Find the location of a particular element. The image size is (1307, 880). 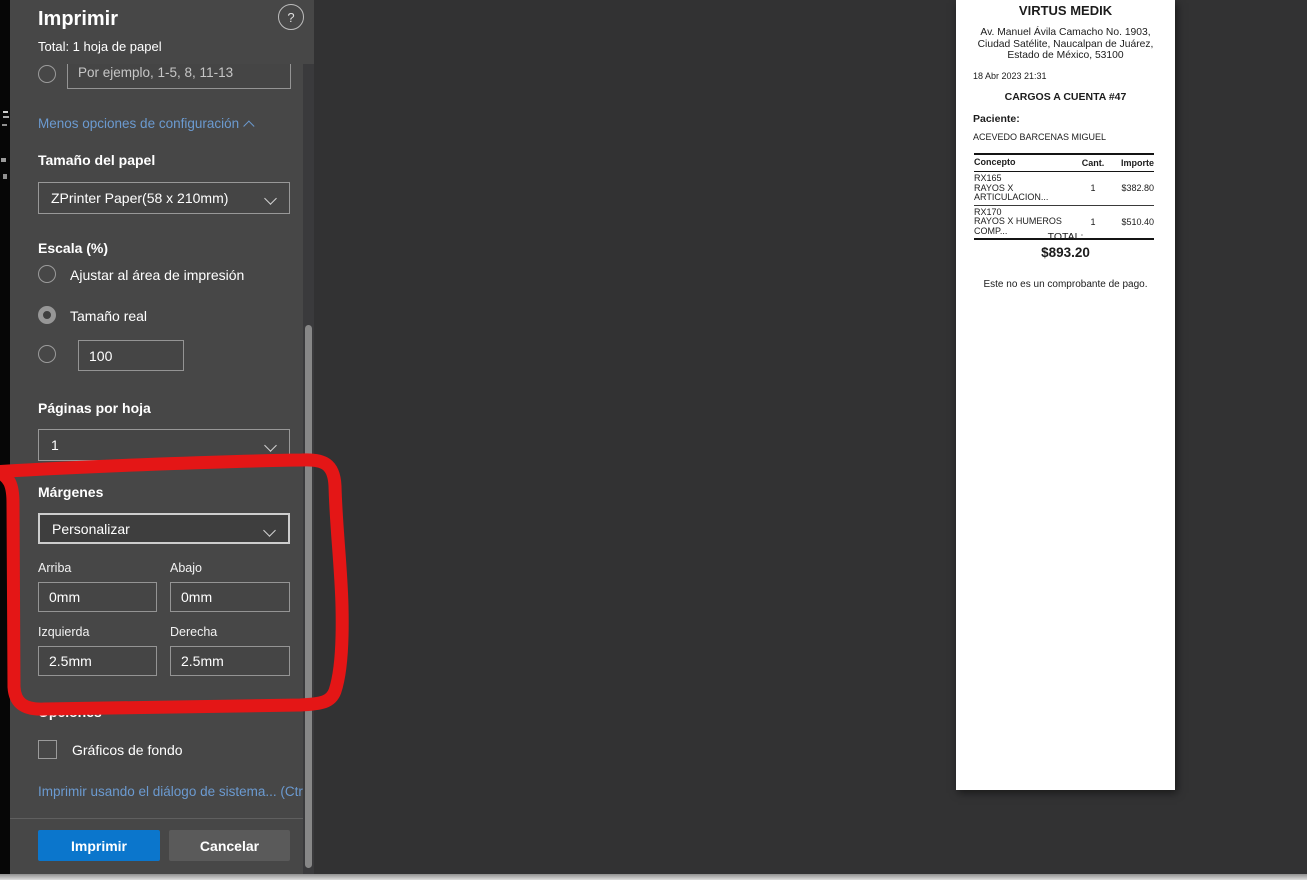

margin-top-input is located at coordinates (97, 597).